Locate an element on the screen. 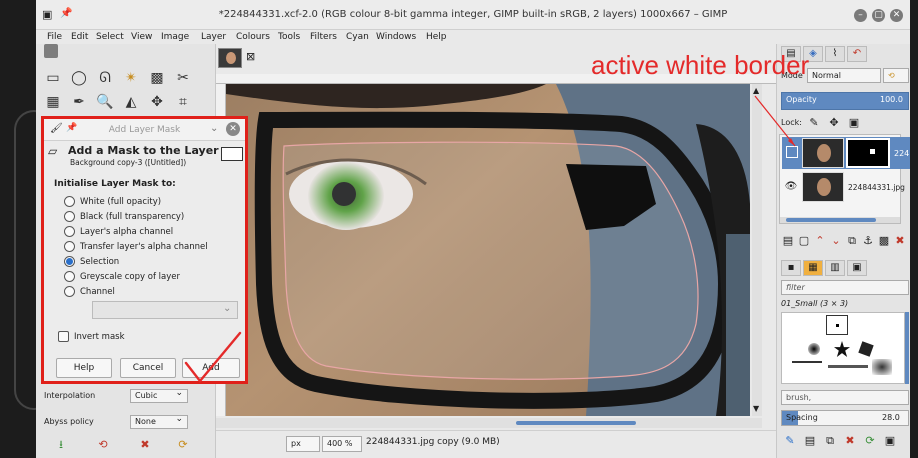  layer-mask-thumbnail is located at coordinates (868, 153).